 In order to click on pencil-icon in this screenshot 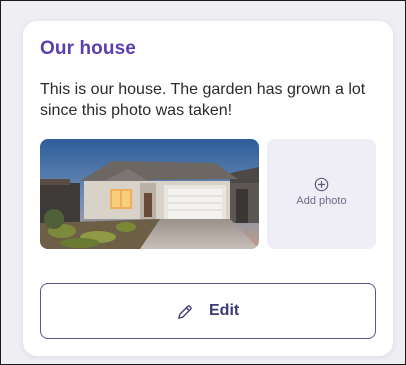, I will do `click(185, 312)`.